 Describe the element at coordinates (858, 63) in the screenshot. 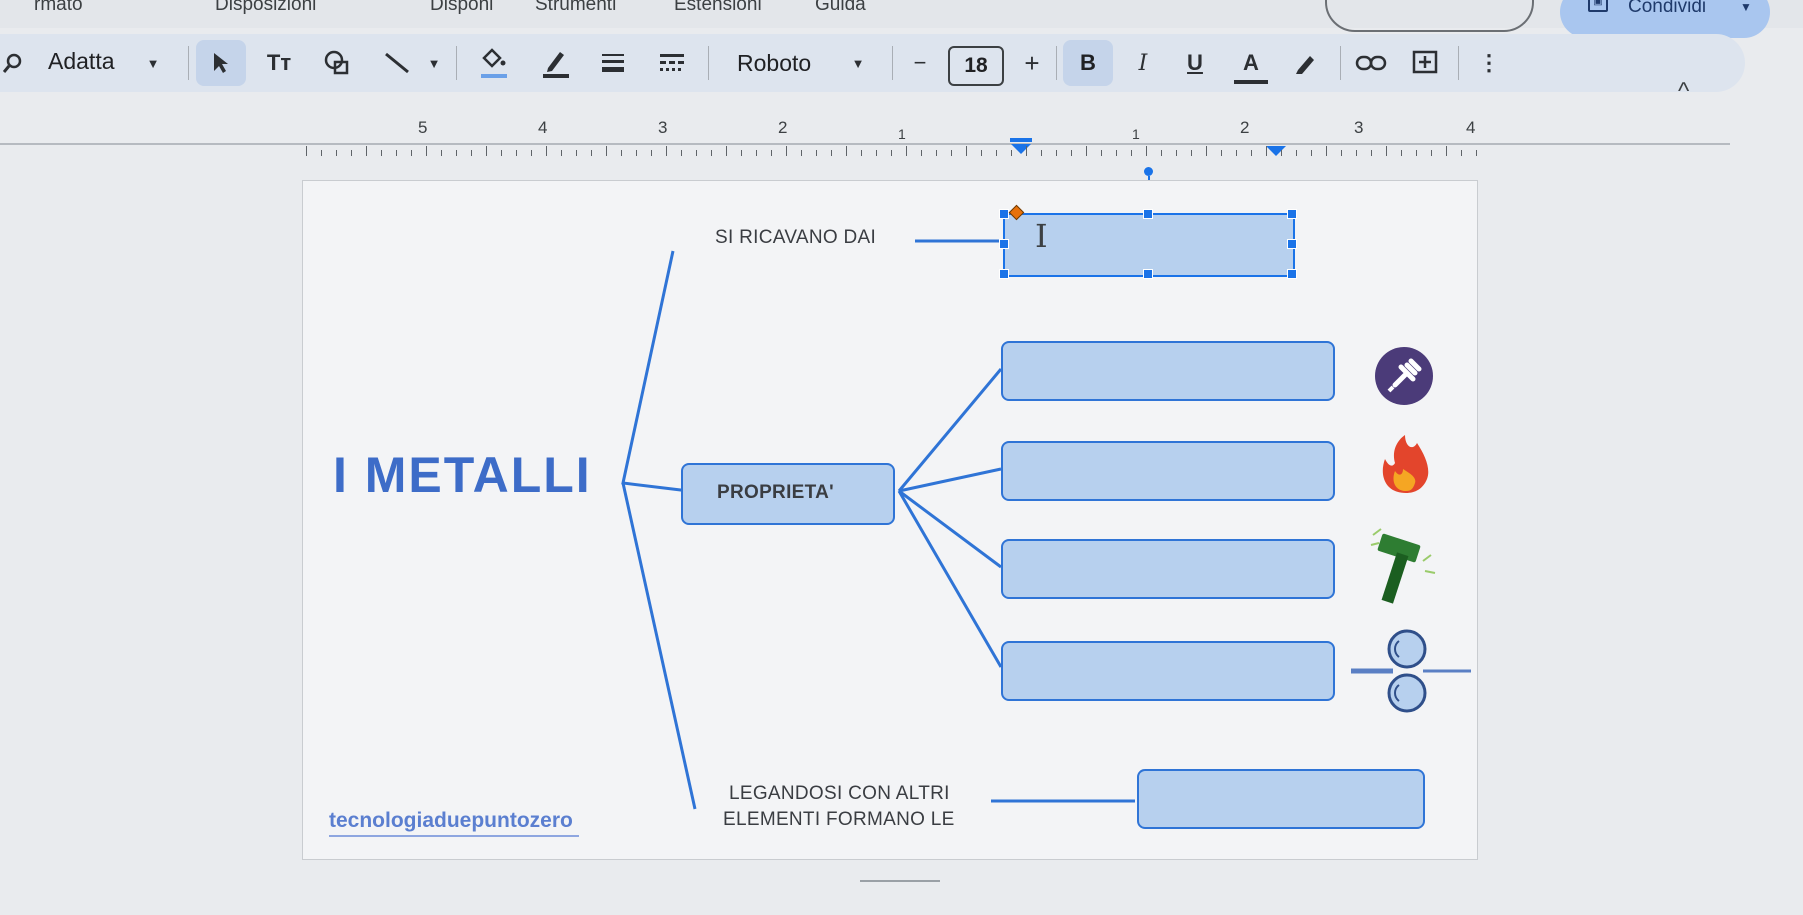

I see `font-dropdown-icon: ▼` at that location.